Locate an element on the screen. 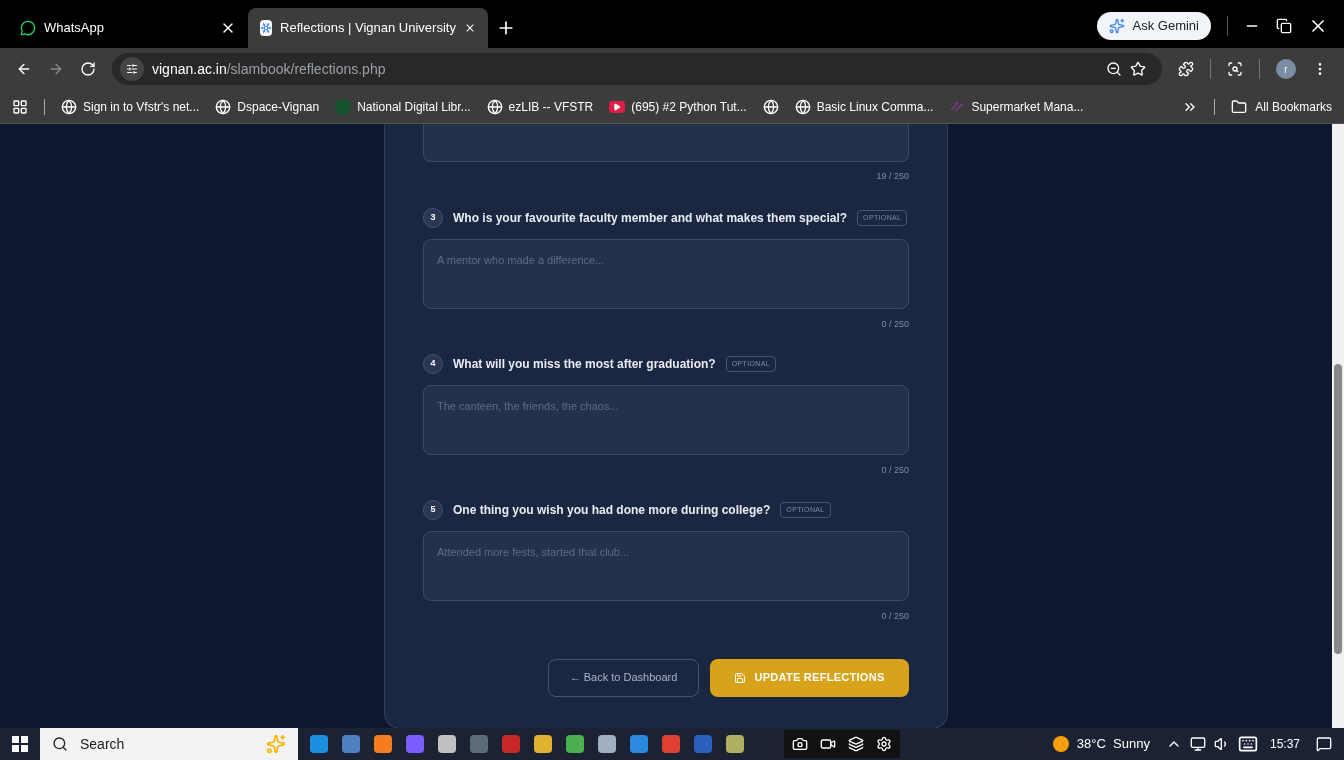 Image resolution: width=1344 pixels, height=760 pixels. play-icon is located at coordinates (617, 106).